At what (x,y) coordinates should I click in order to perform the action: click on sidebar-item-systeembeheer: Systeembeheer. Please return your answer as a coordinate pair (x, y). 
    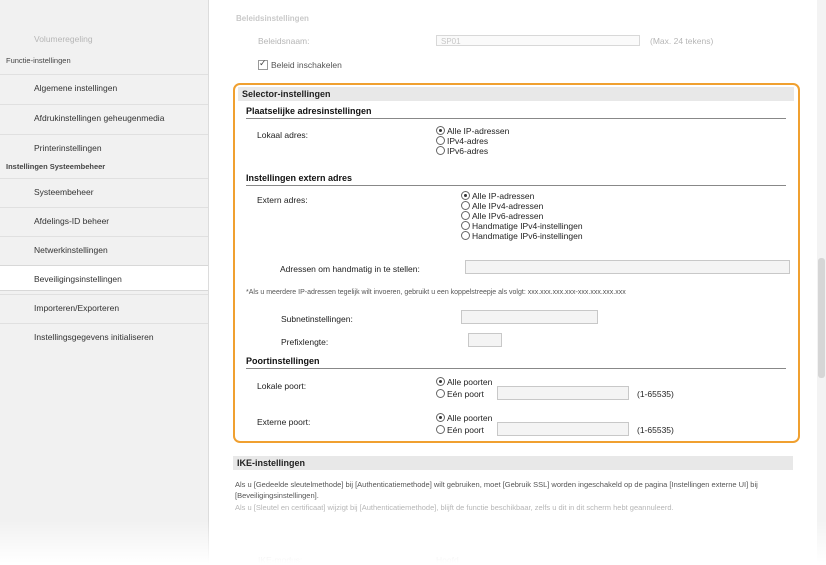
    Looking at the image, I should click on (104, 191).